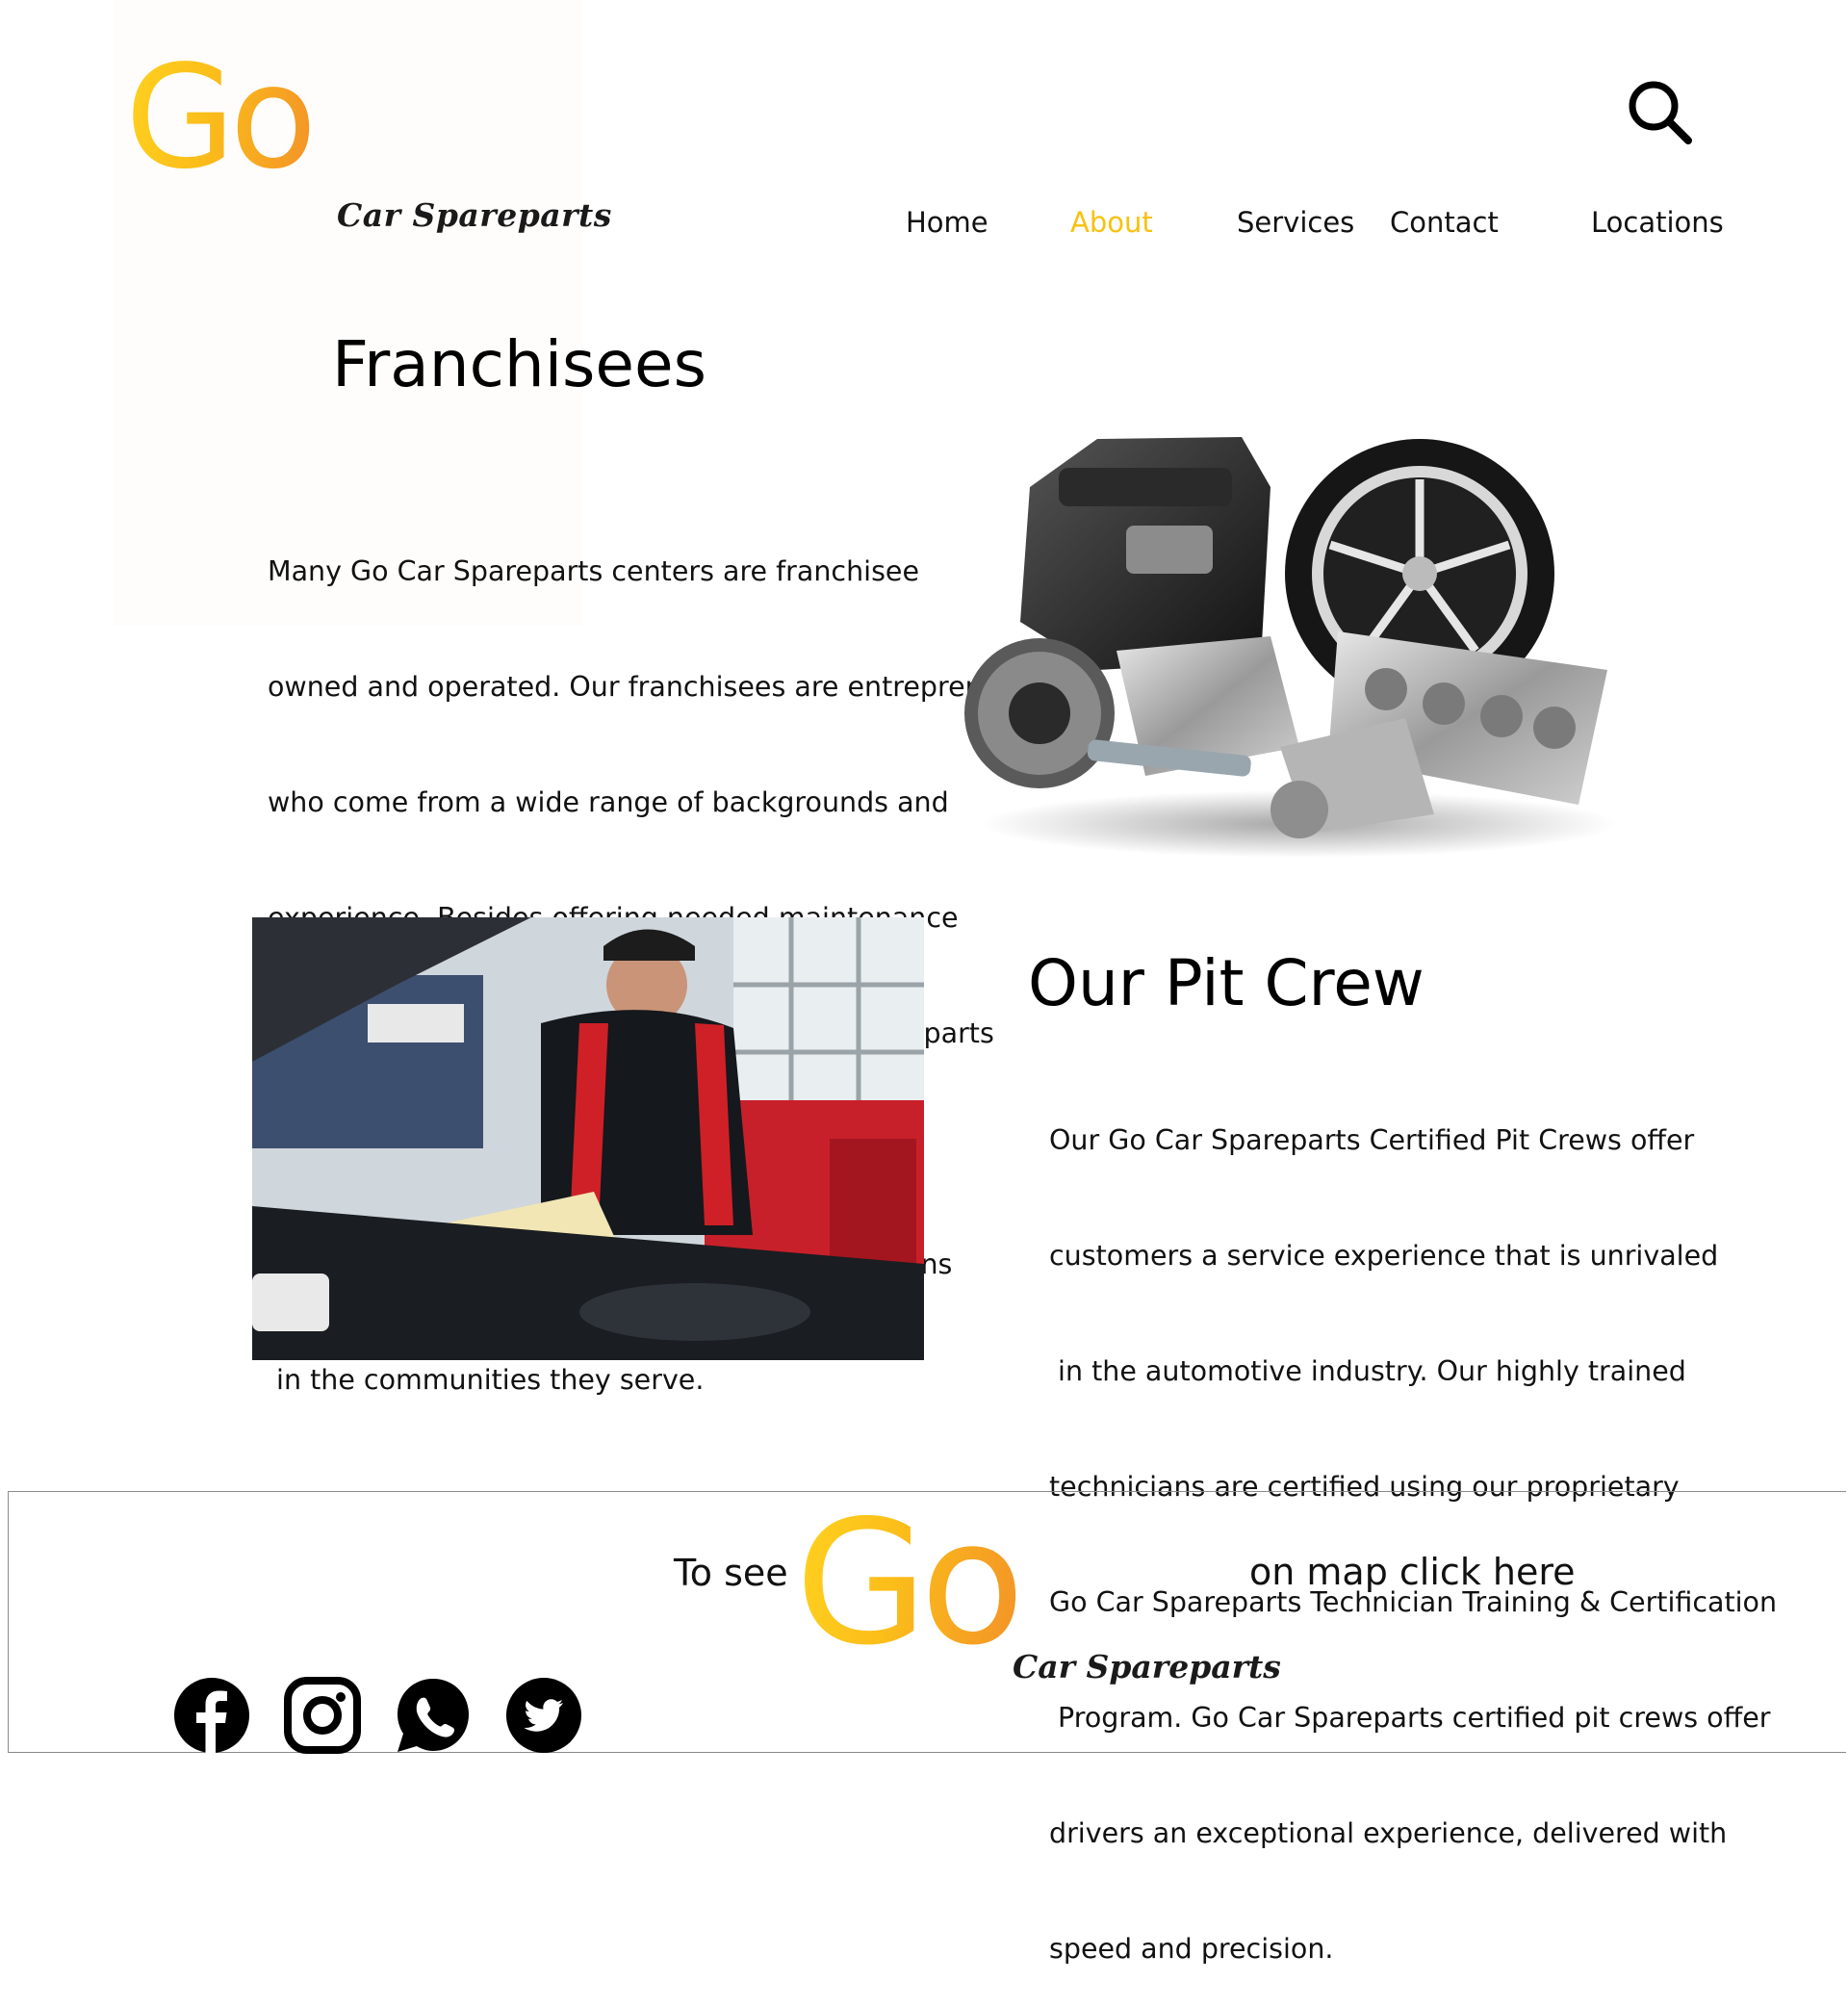  I want to click on nav-about: About, so click(1111, 222).